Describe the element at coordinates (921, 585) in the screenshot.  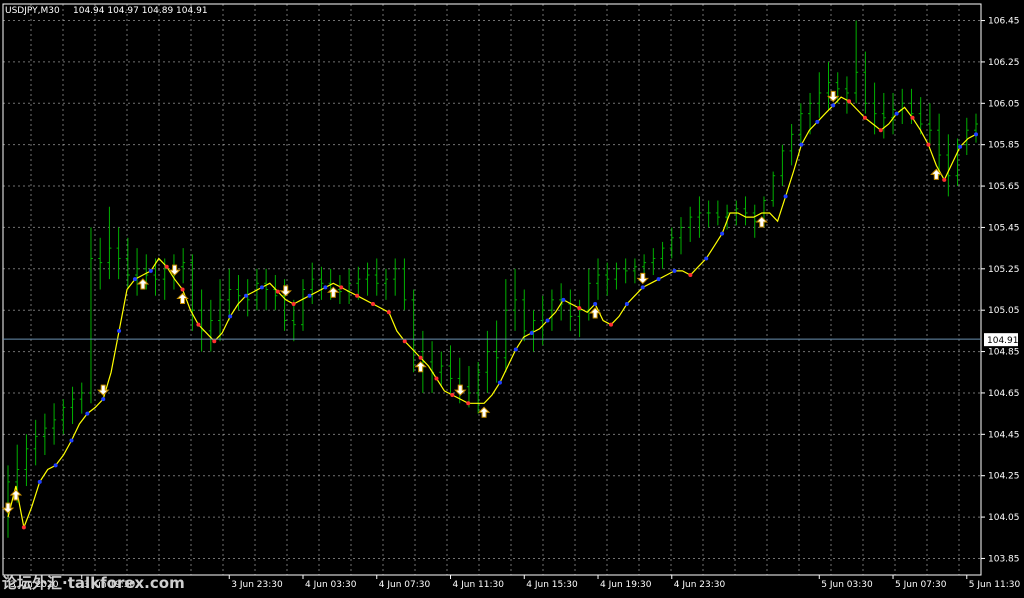
I see `x-tick-label: 5 Jun 07:30` at that location.